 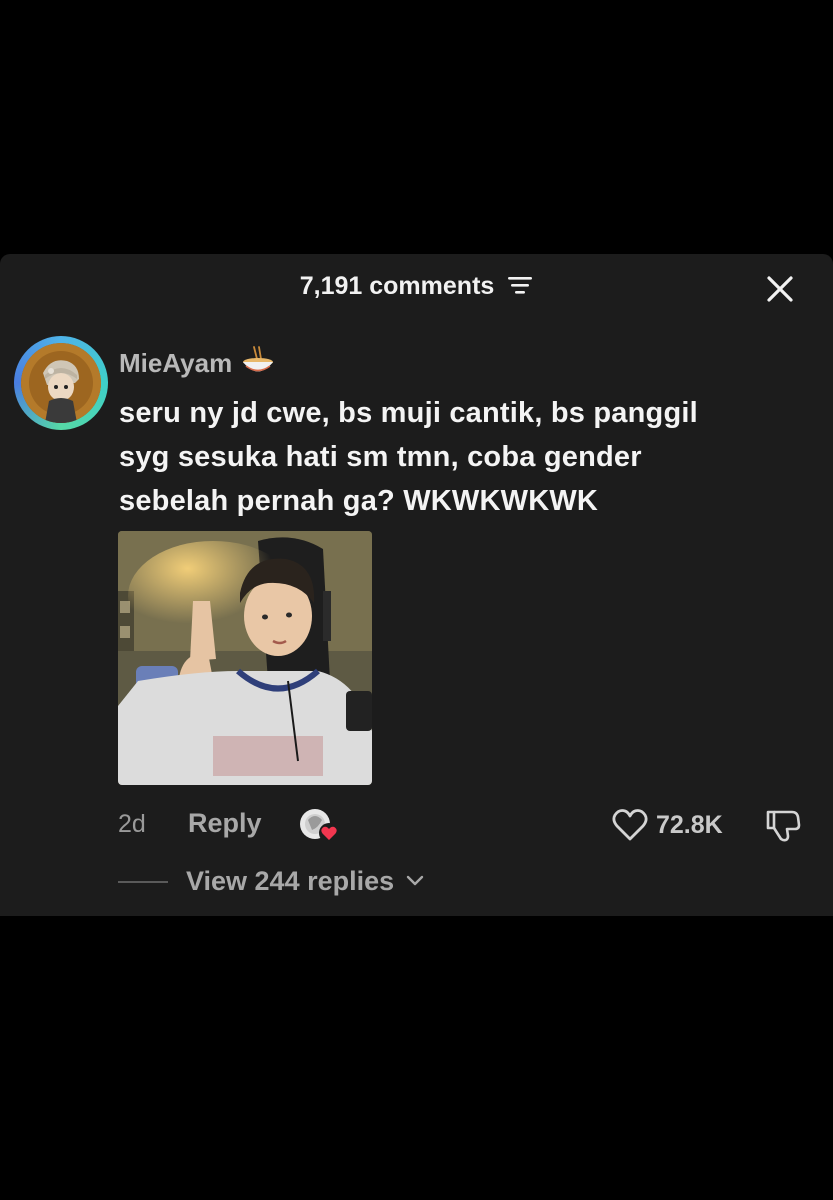 I want to click on thumbs-down-icon, so click(x=783, y=825).